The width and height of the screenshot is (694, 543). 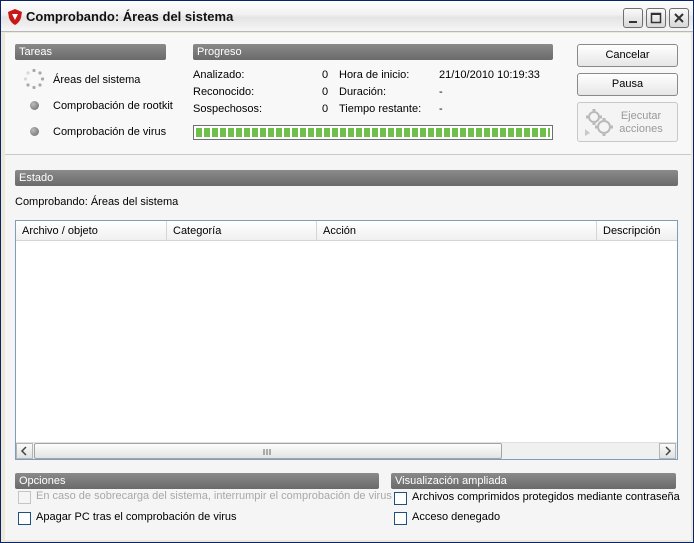 What do you see at coordinates (224, 92) in the screenshot?
I see `reconocido-label: Reconocido:` at bounding box center [224, 92].